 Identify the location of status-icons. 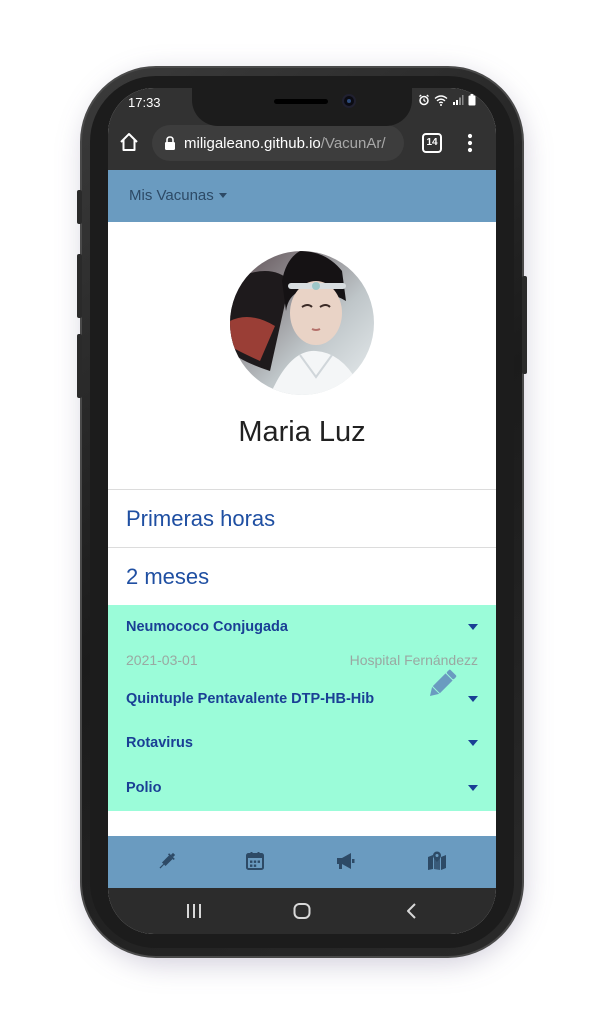
(447, 100).